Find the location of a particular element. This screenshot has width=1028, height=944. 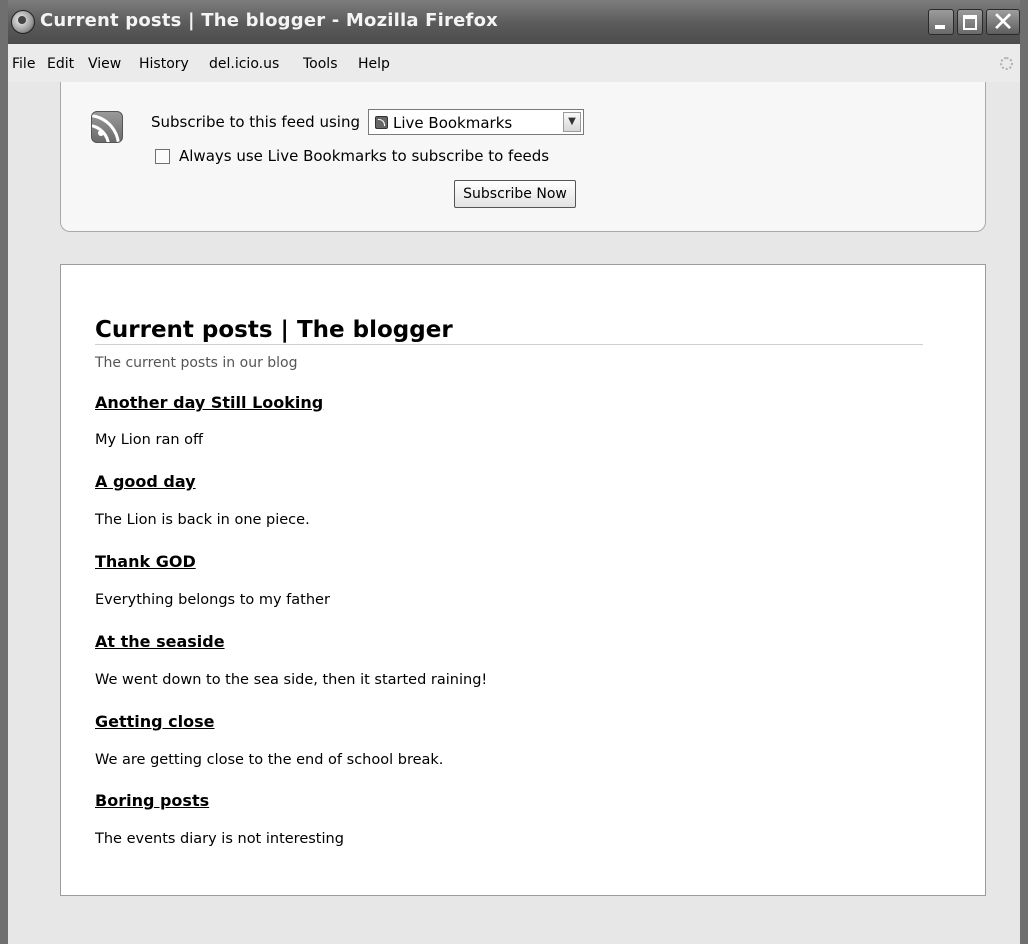

entry-body: The Lion is back in one piece. is located at coordinates (202, 520).